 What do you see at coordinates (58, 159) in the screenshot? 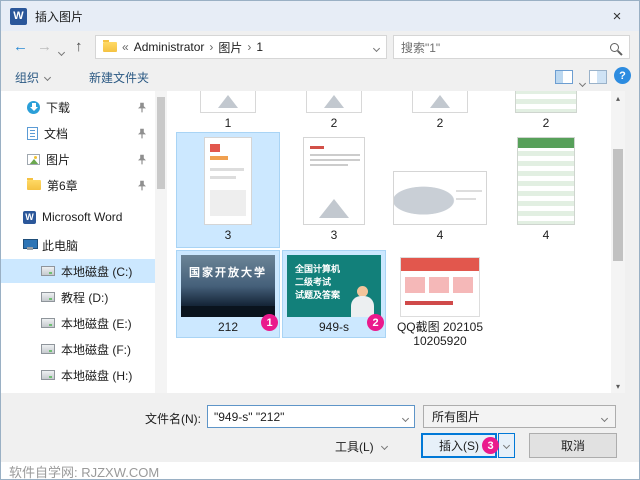
I see `sidebar-item-label: 图片` at bounding box center [58, 159].